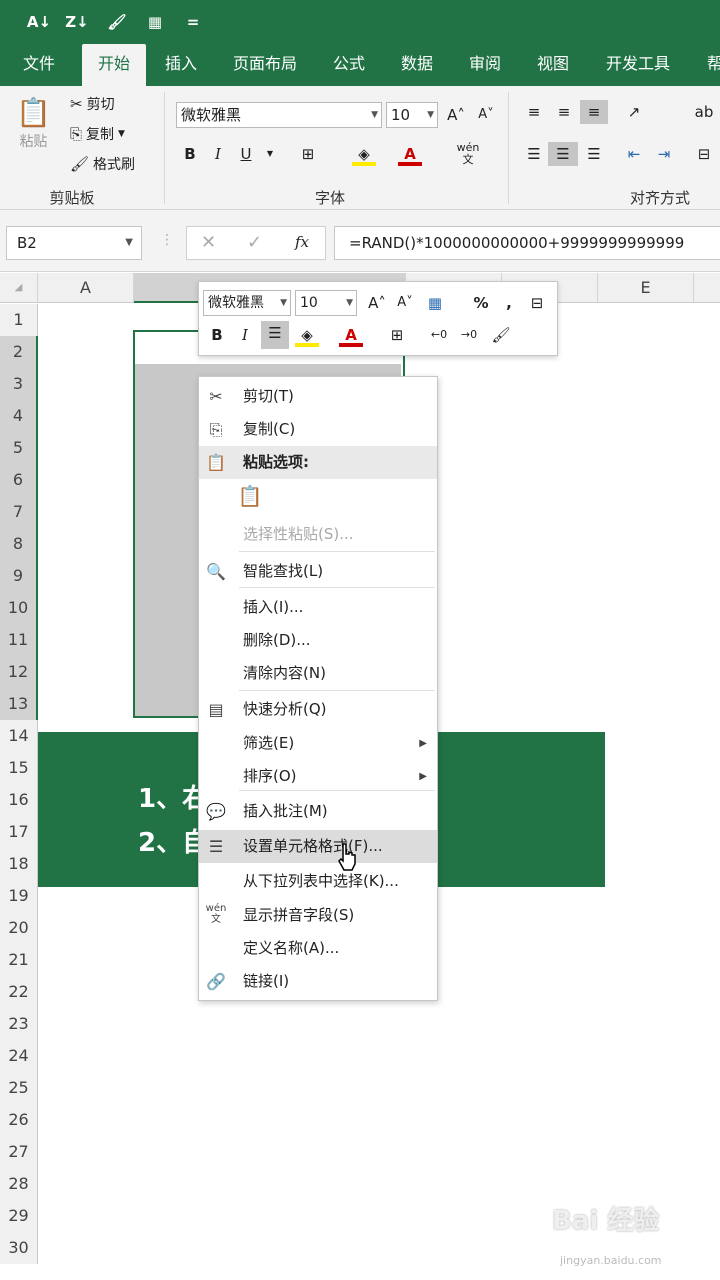 This screenshot has height=1280, width=720. What do you see at coordinates (19, 896) in the screenshot?
I see `row-header: 19` at bounding box center [19, 896].